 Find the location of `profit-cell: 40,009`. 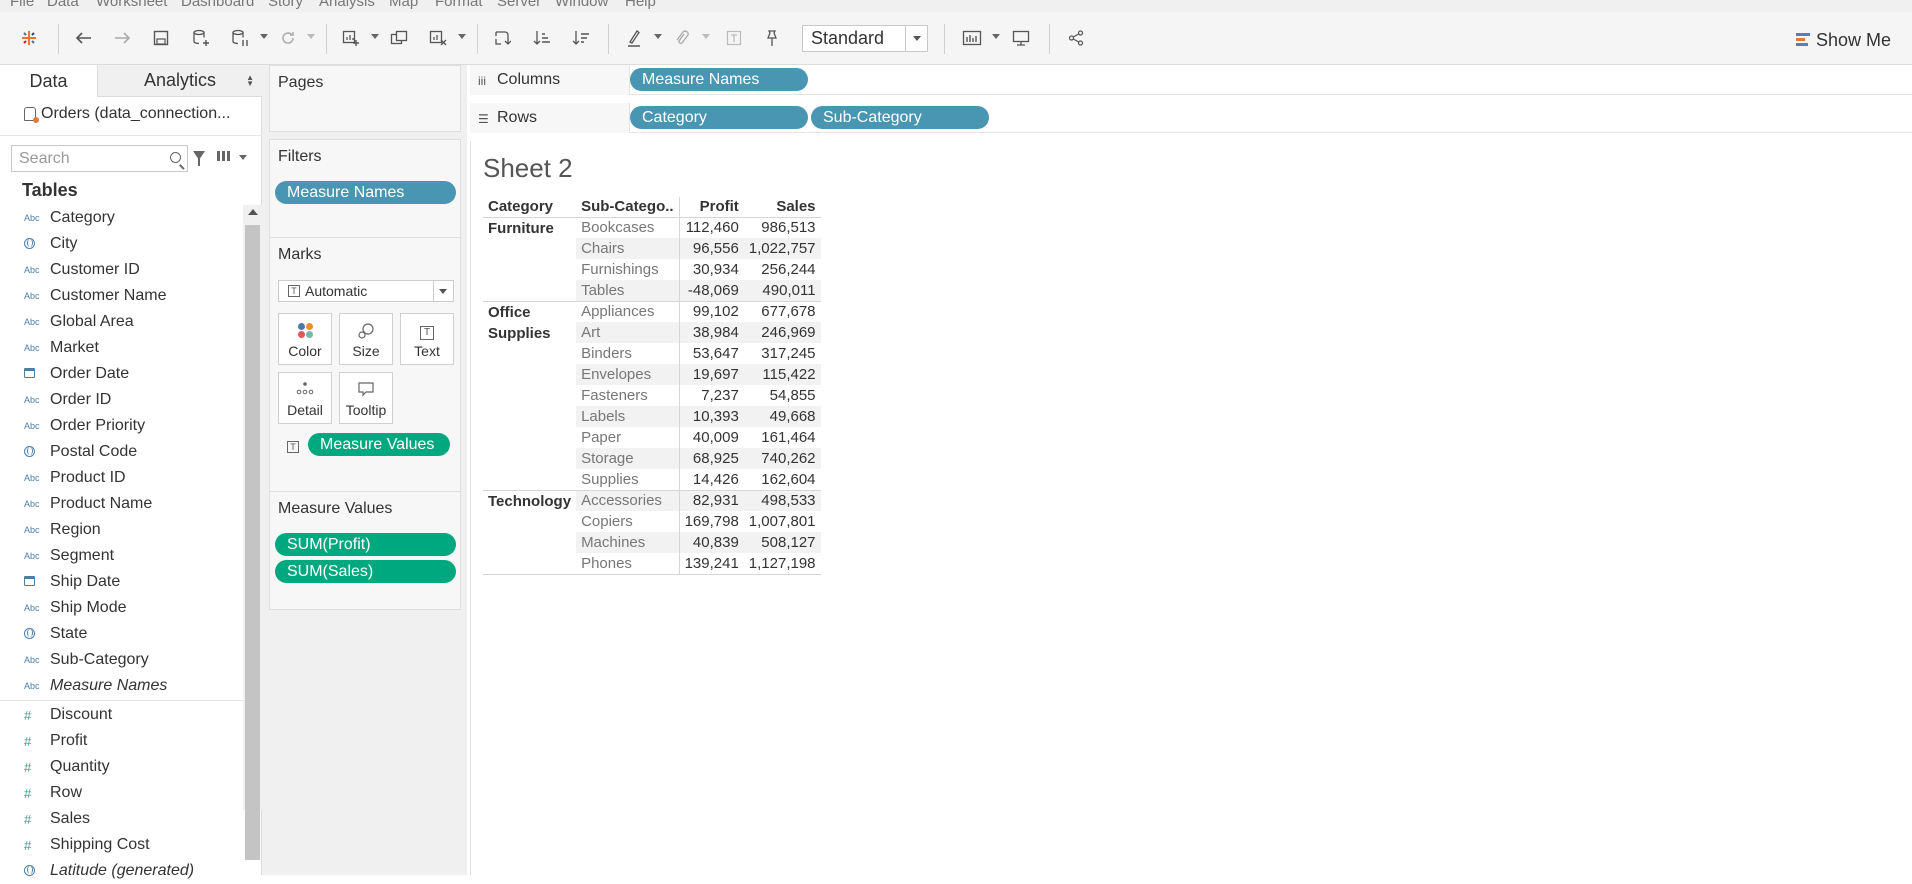

profit-cell: 40,009 is located at coordinates (711, 437).